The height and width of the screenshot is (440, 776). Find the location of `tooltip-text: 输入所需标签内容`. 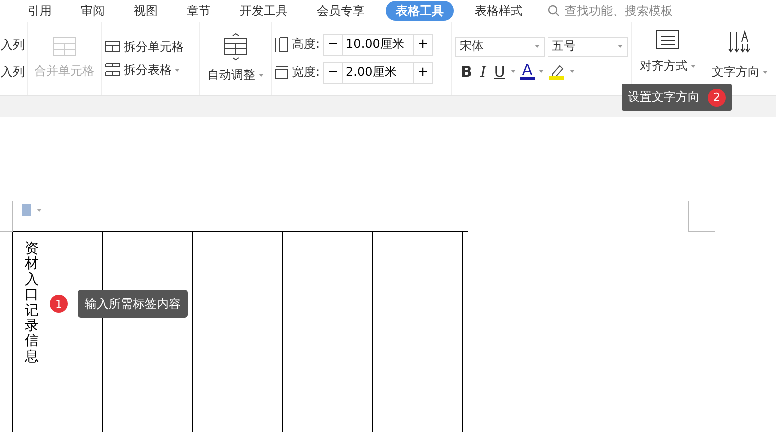

tooltip-text: 输入所需标签内容 is located at coordinates (133, 304).